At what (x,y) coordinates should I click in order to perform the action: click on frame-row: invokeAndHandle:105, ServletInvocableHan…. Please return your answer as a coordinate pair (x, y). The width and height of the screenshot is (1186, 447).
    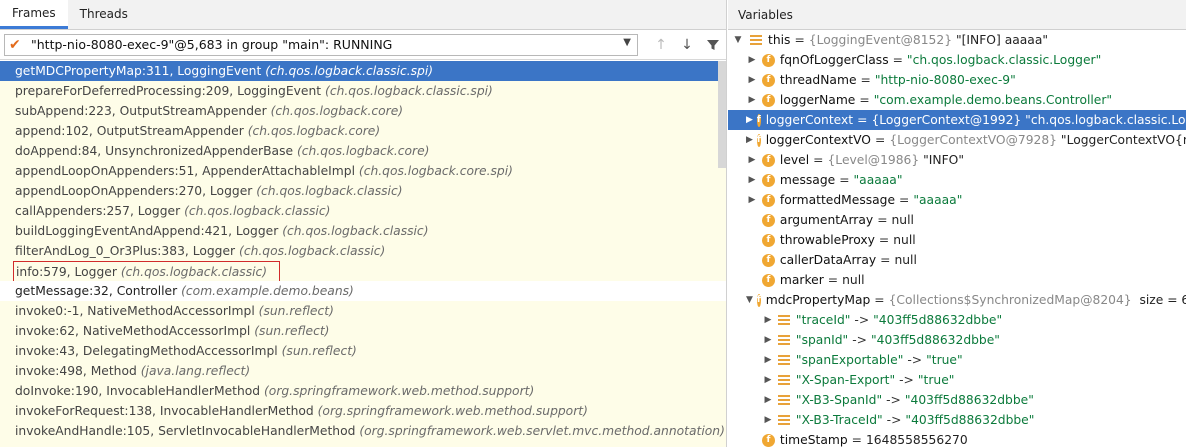
    Looking at the image, I should click on (363, 431).